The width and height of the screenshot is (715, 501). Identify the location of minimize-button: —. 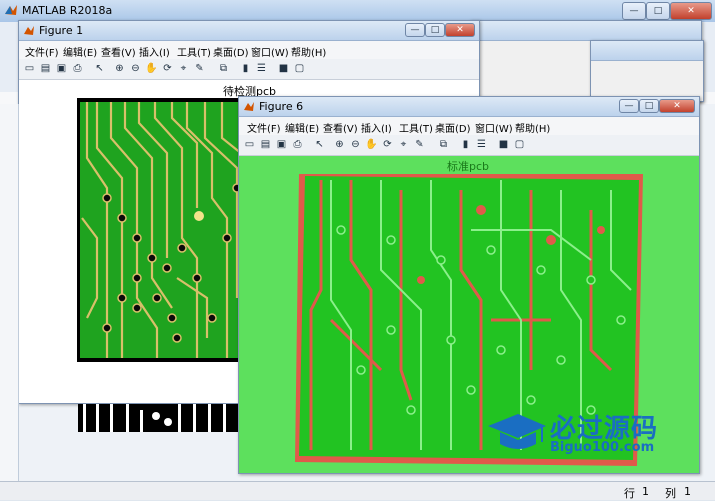
(634, 11).